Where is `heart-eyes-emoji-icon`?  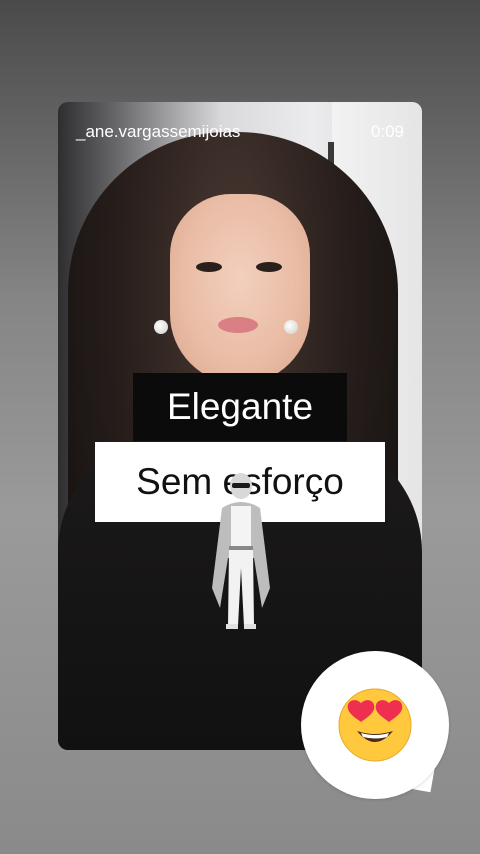
heart-eyes-emoji-icon is located at coordinates (375, 725).